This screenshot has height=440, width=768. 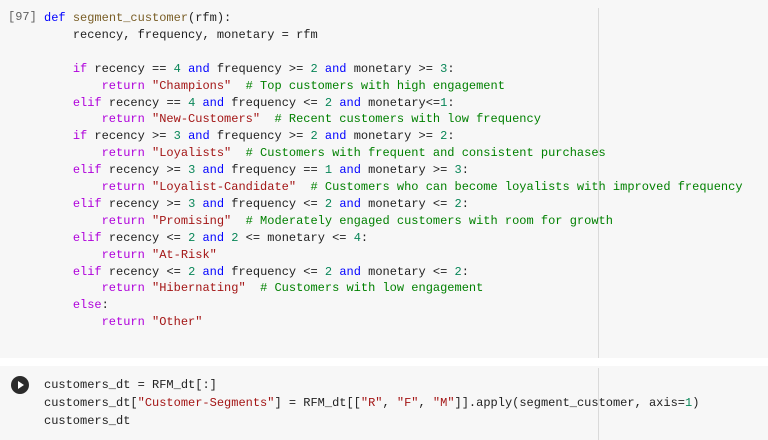 I want to click on code-line: def segment_customer(rfm):, so click(x=137, y=18).